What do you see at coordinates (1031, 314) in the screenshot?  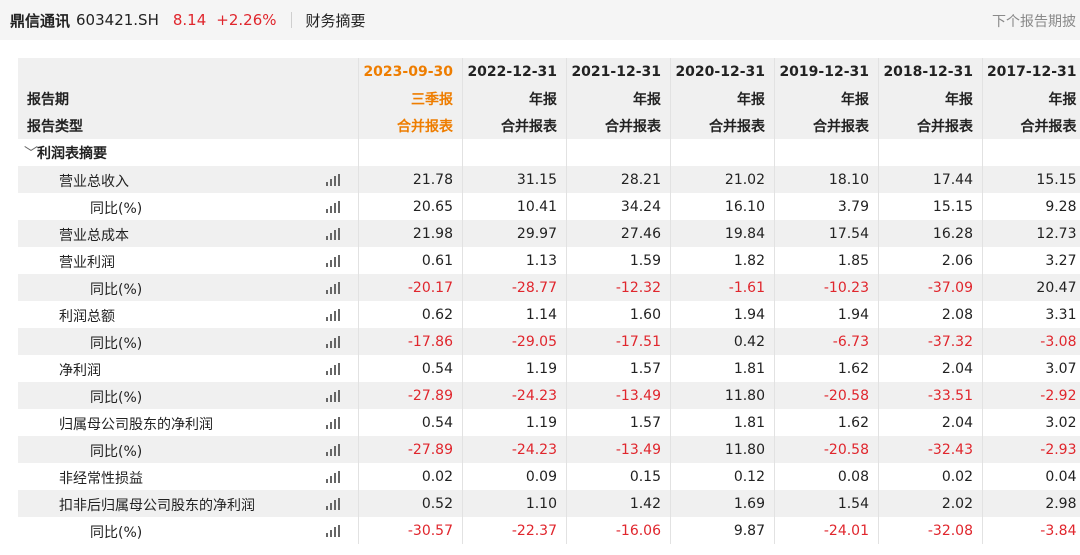 I see `value-cell: 3.31` at bounding box center [1031, 314].